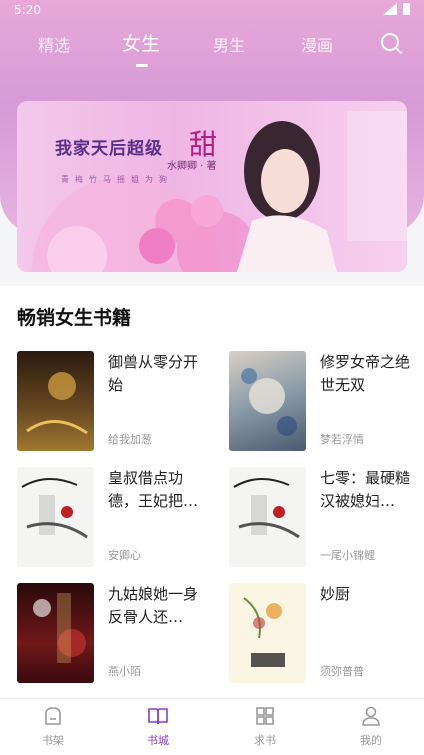  I want to click on banner-title: 我家天后超级, so click(109, 149).